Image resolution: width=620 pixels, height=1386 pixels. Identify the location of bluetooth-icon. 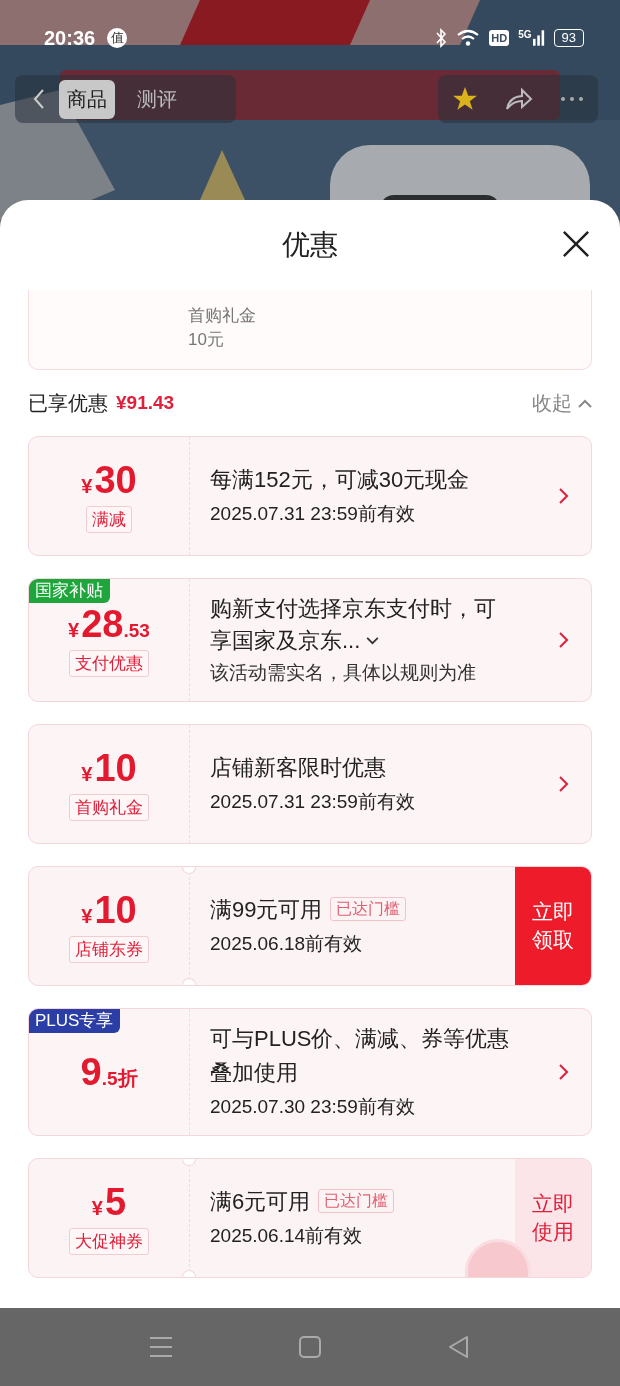
(441, 38).